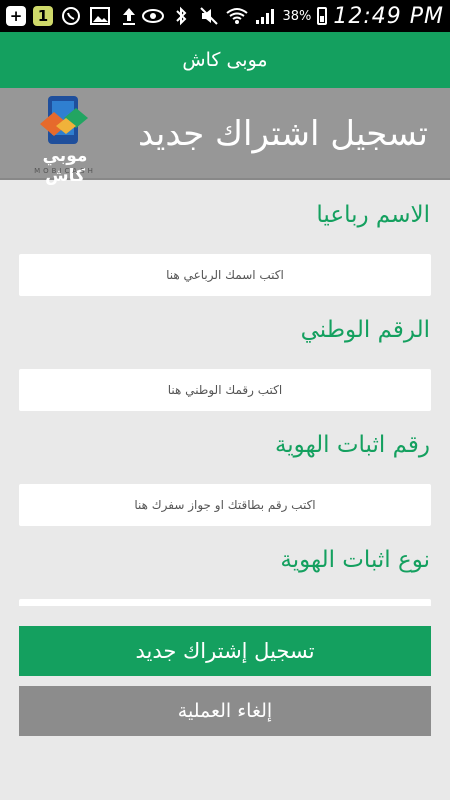 The image size is (450, 800). I want to click on wifi-icon, so click(237, 16).